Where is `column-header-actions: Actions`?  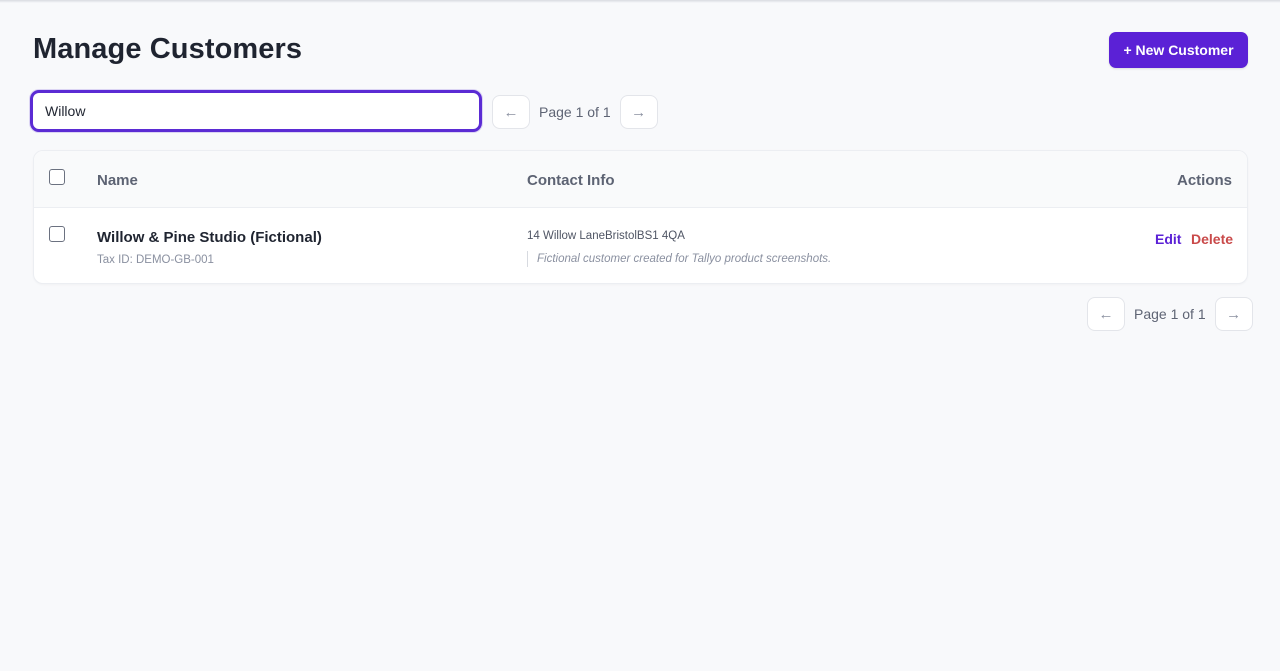
column-header-actions: Actions is located at coordinates (1204, 180).